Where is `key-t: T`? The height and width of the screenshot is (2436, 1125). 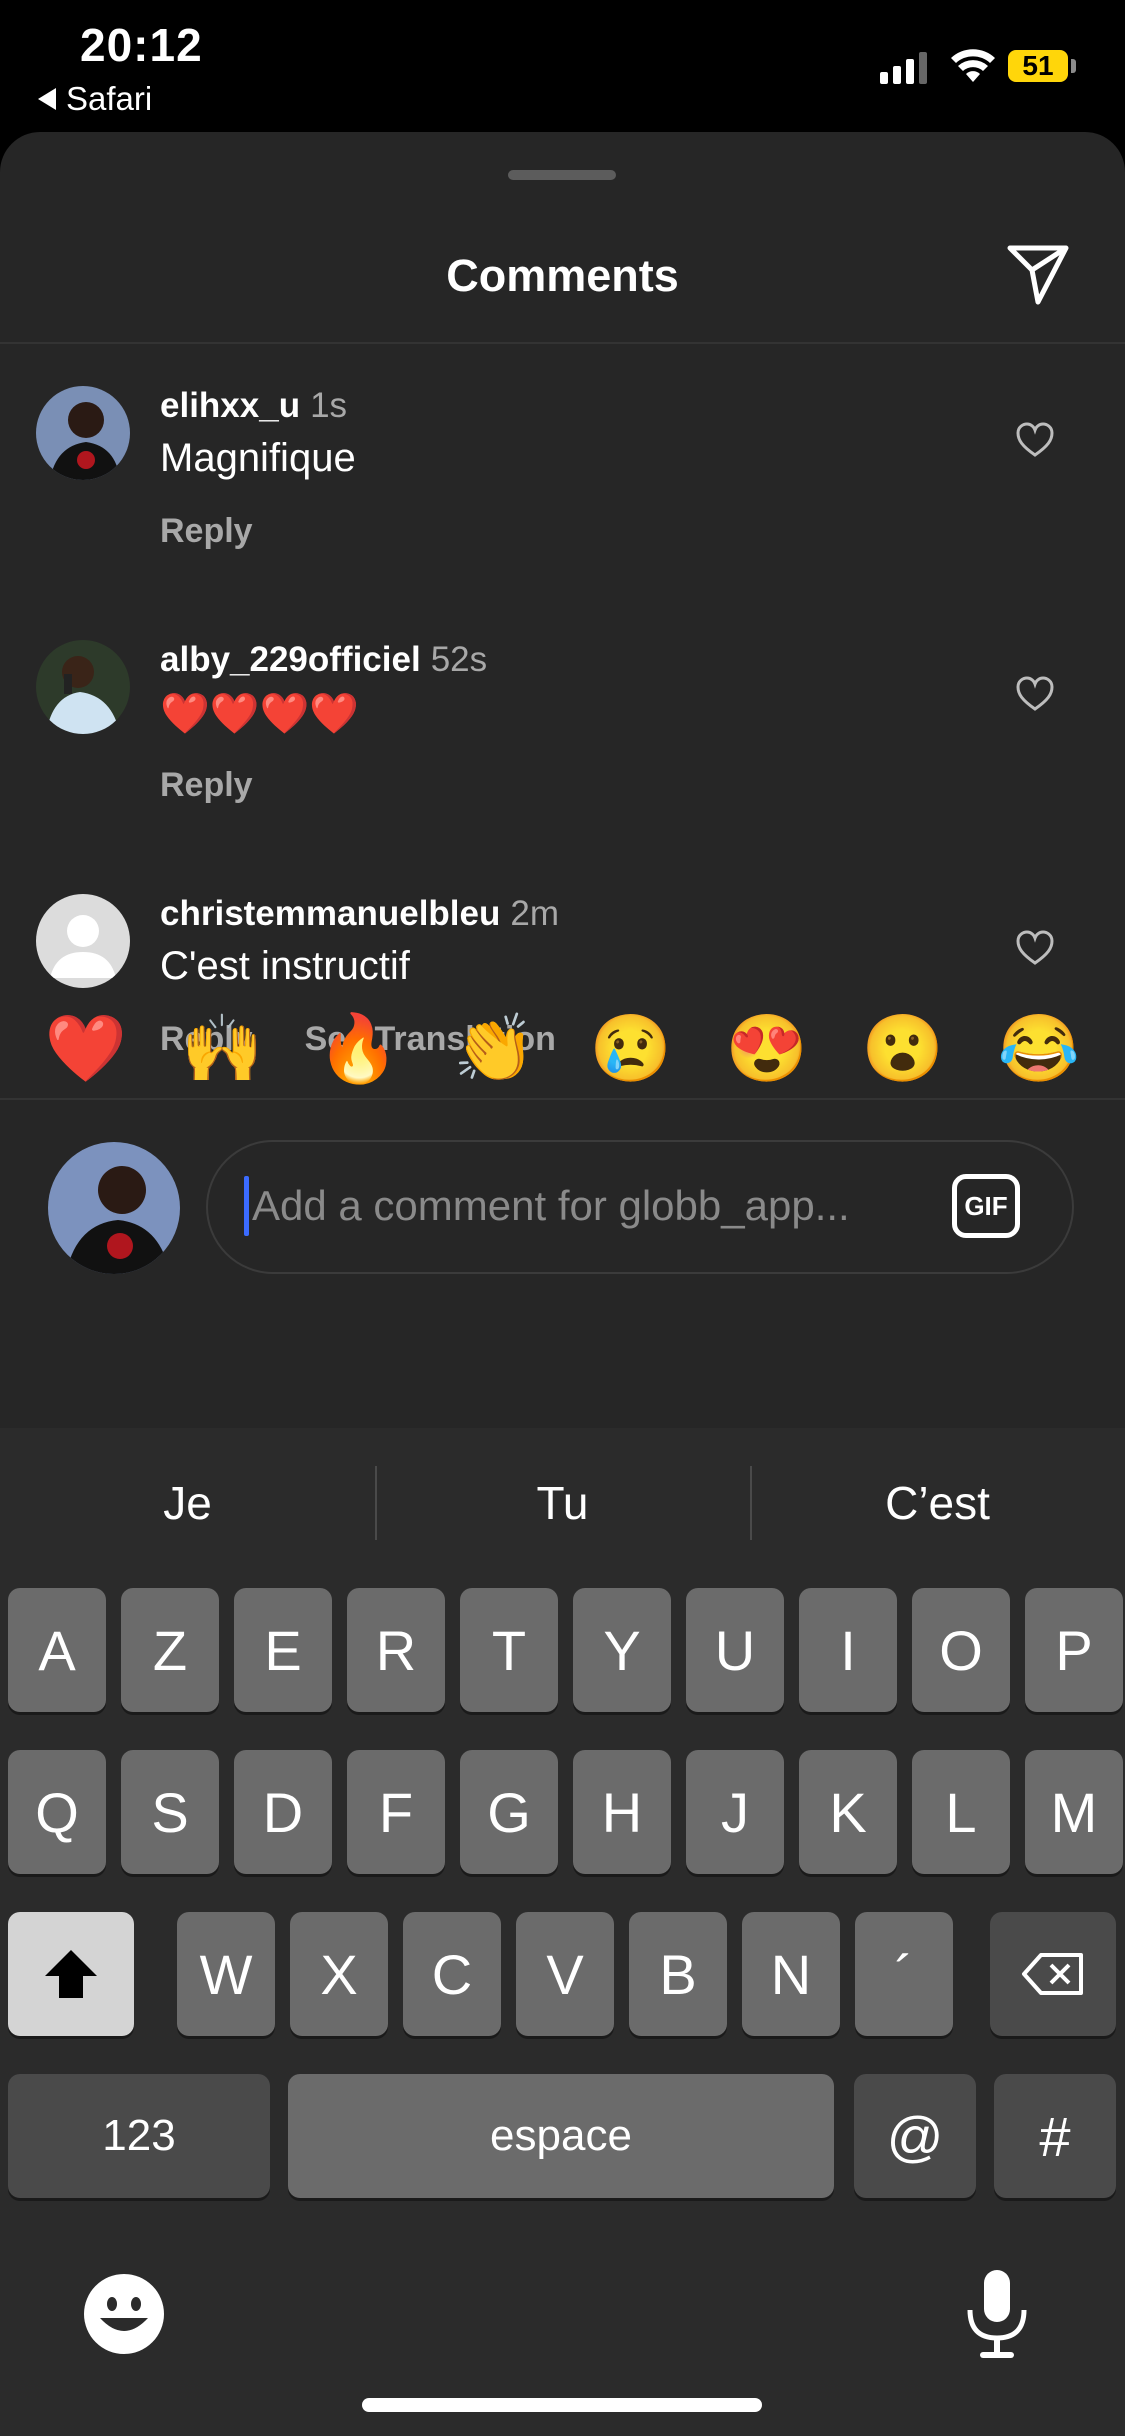
key-t: T is located at coordinates (509, 1650).